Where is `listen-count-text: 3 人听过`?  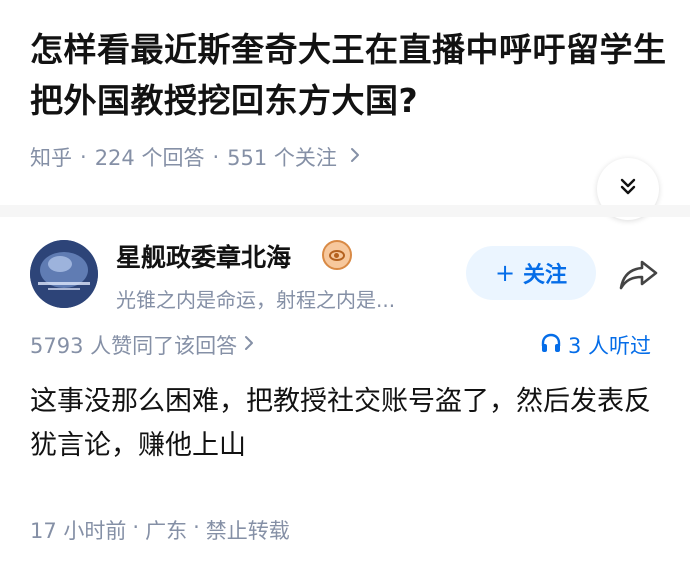
listen-count-text: 3 人听过 is located at coordinates (610, 346).